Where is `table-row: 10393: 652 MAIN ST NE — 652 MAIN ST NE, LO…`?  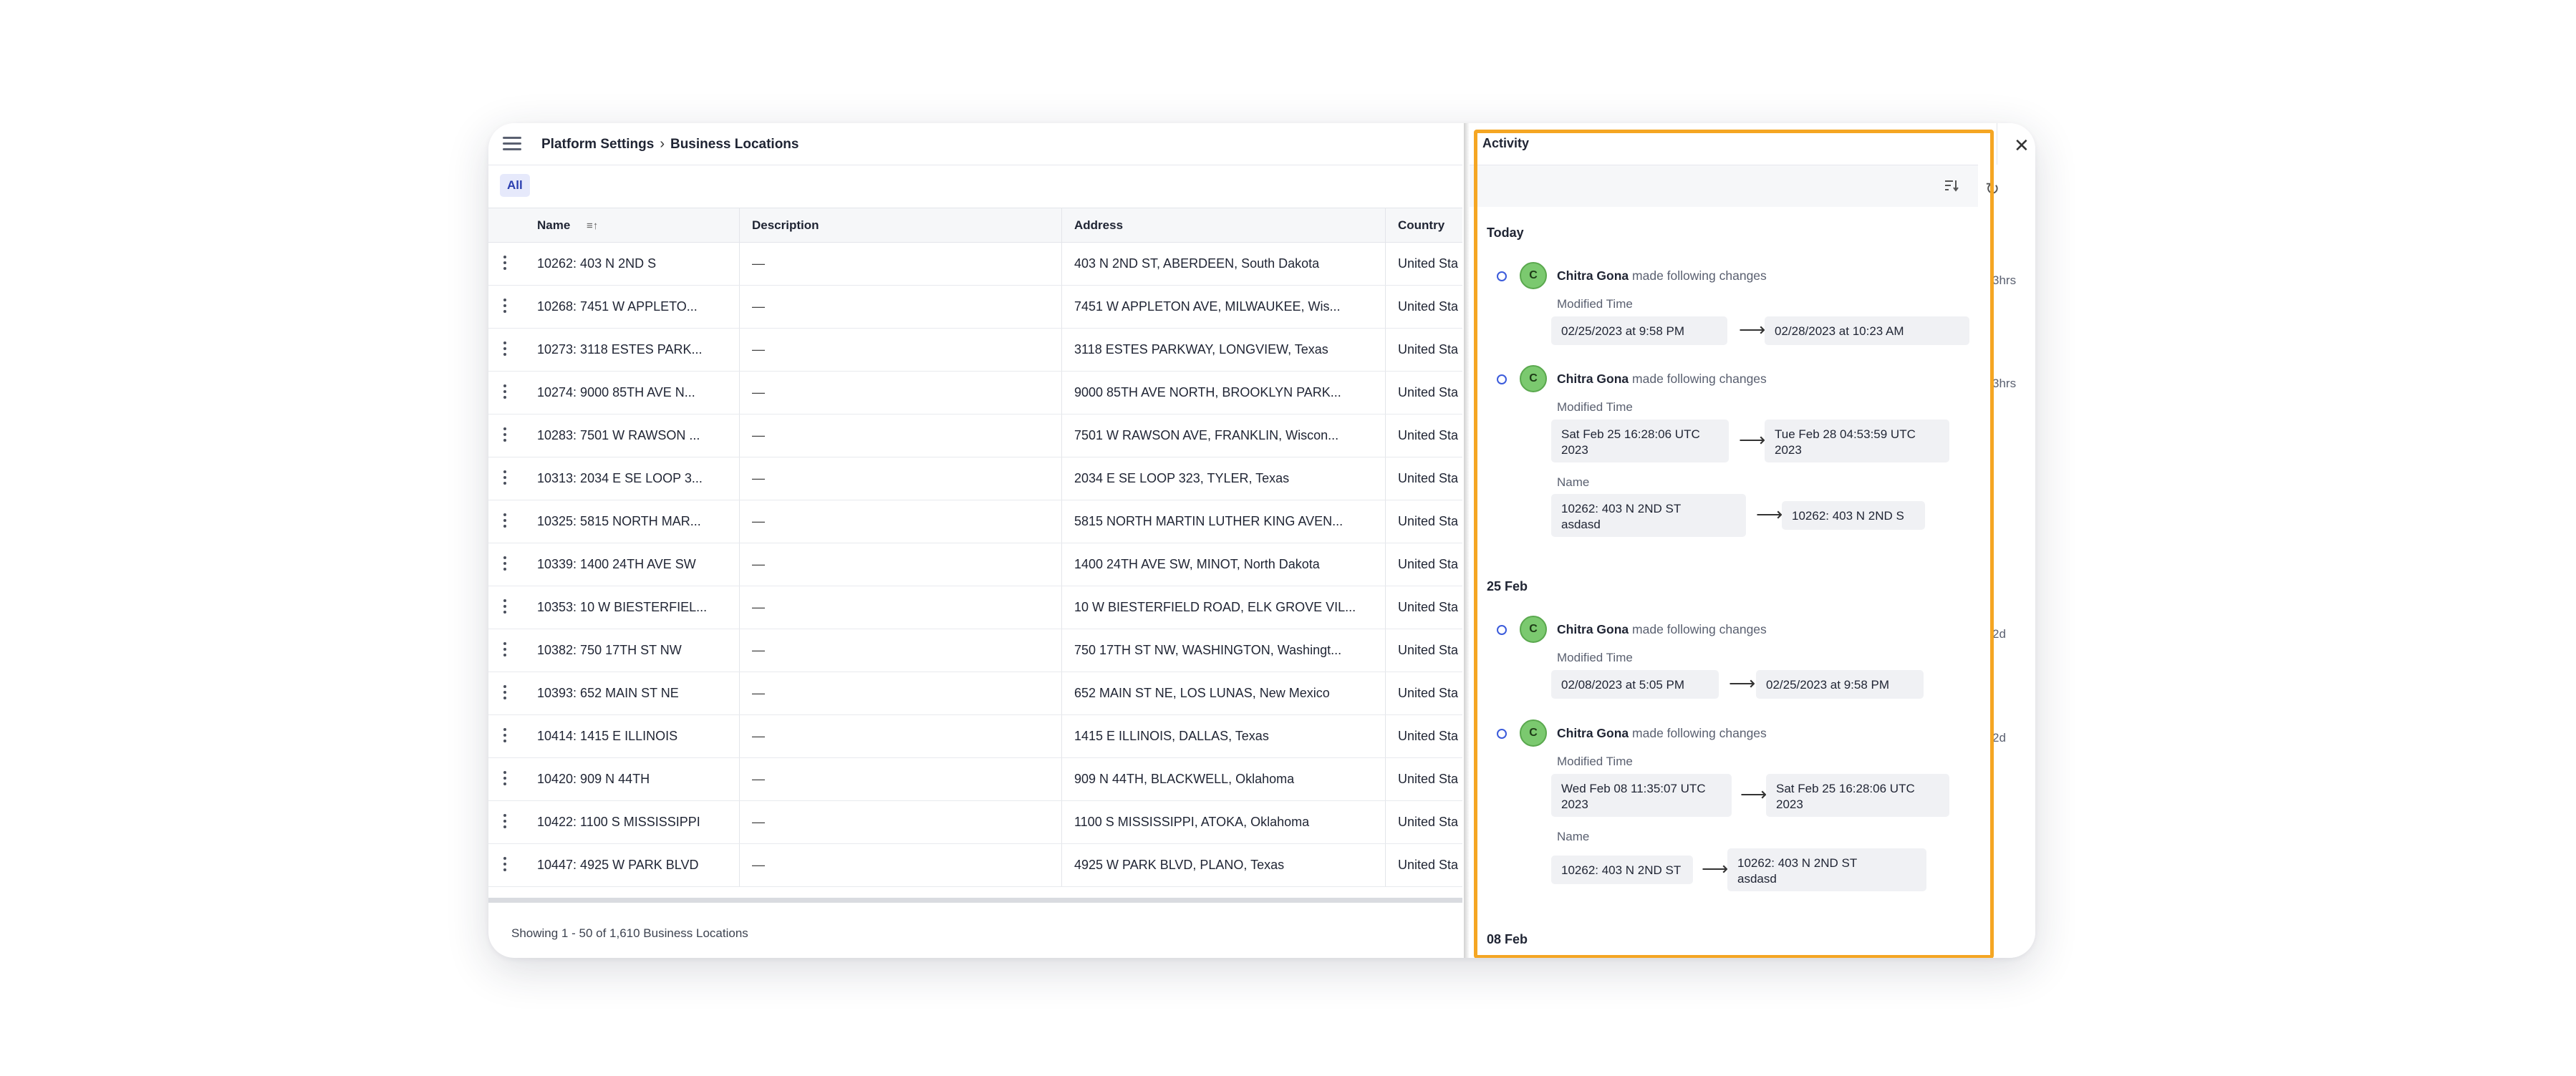
table-row: 10393: 652 MAIN ST NE — 652 MAIN ST NE, LO… is located at coordinates (975, 694).